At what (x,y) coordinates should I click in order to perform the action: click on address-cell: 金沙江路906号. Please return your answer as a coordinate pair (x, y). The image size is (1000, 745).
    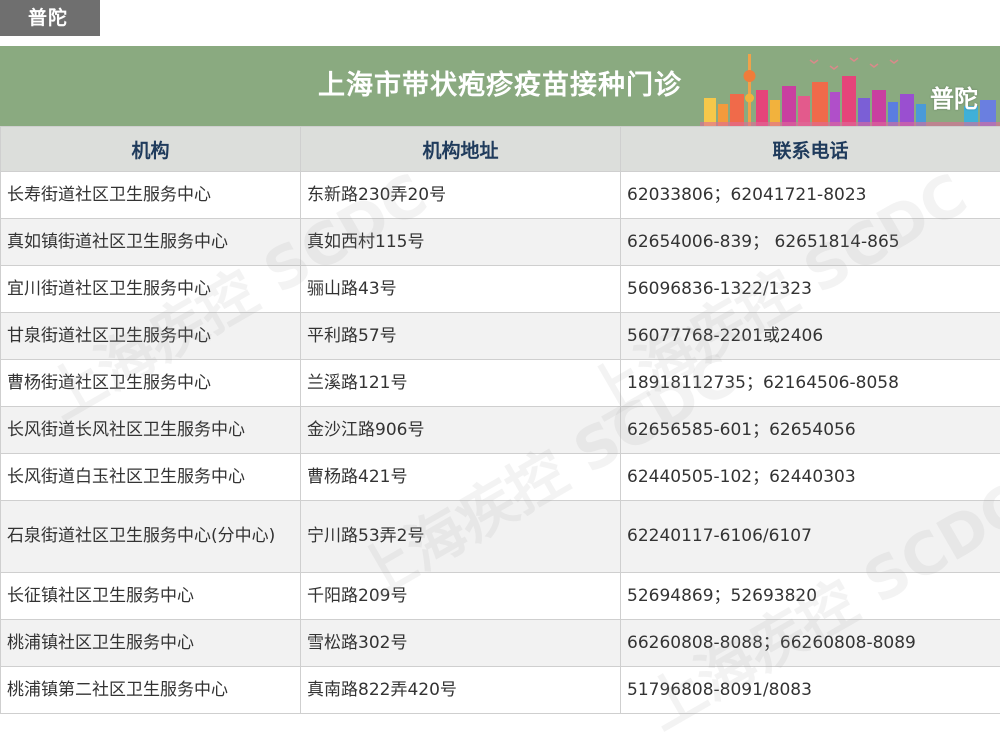
    Looking at the image, I should click on (461, 430).